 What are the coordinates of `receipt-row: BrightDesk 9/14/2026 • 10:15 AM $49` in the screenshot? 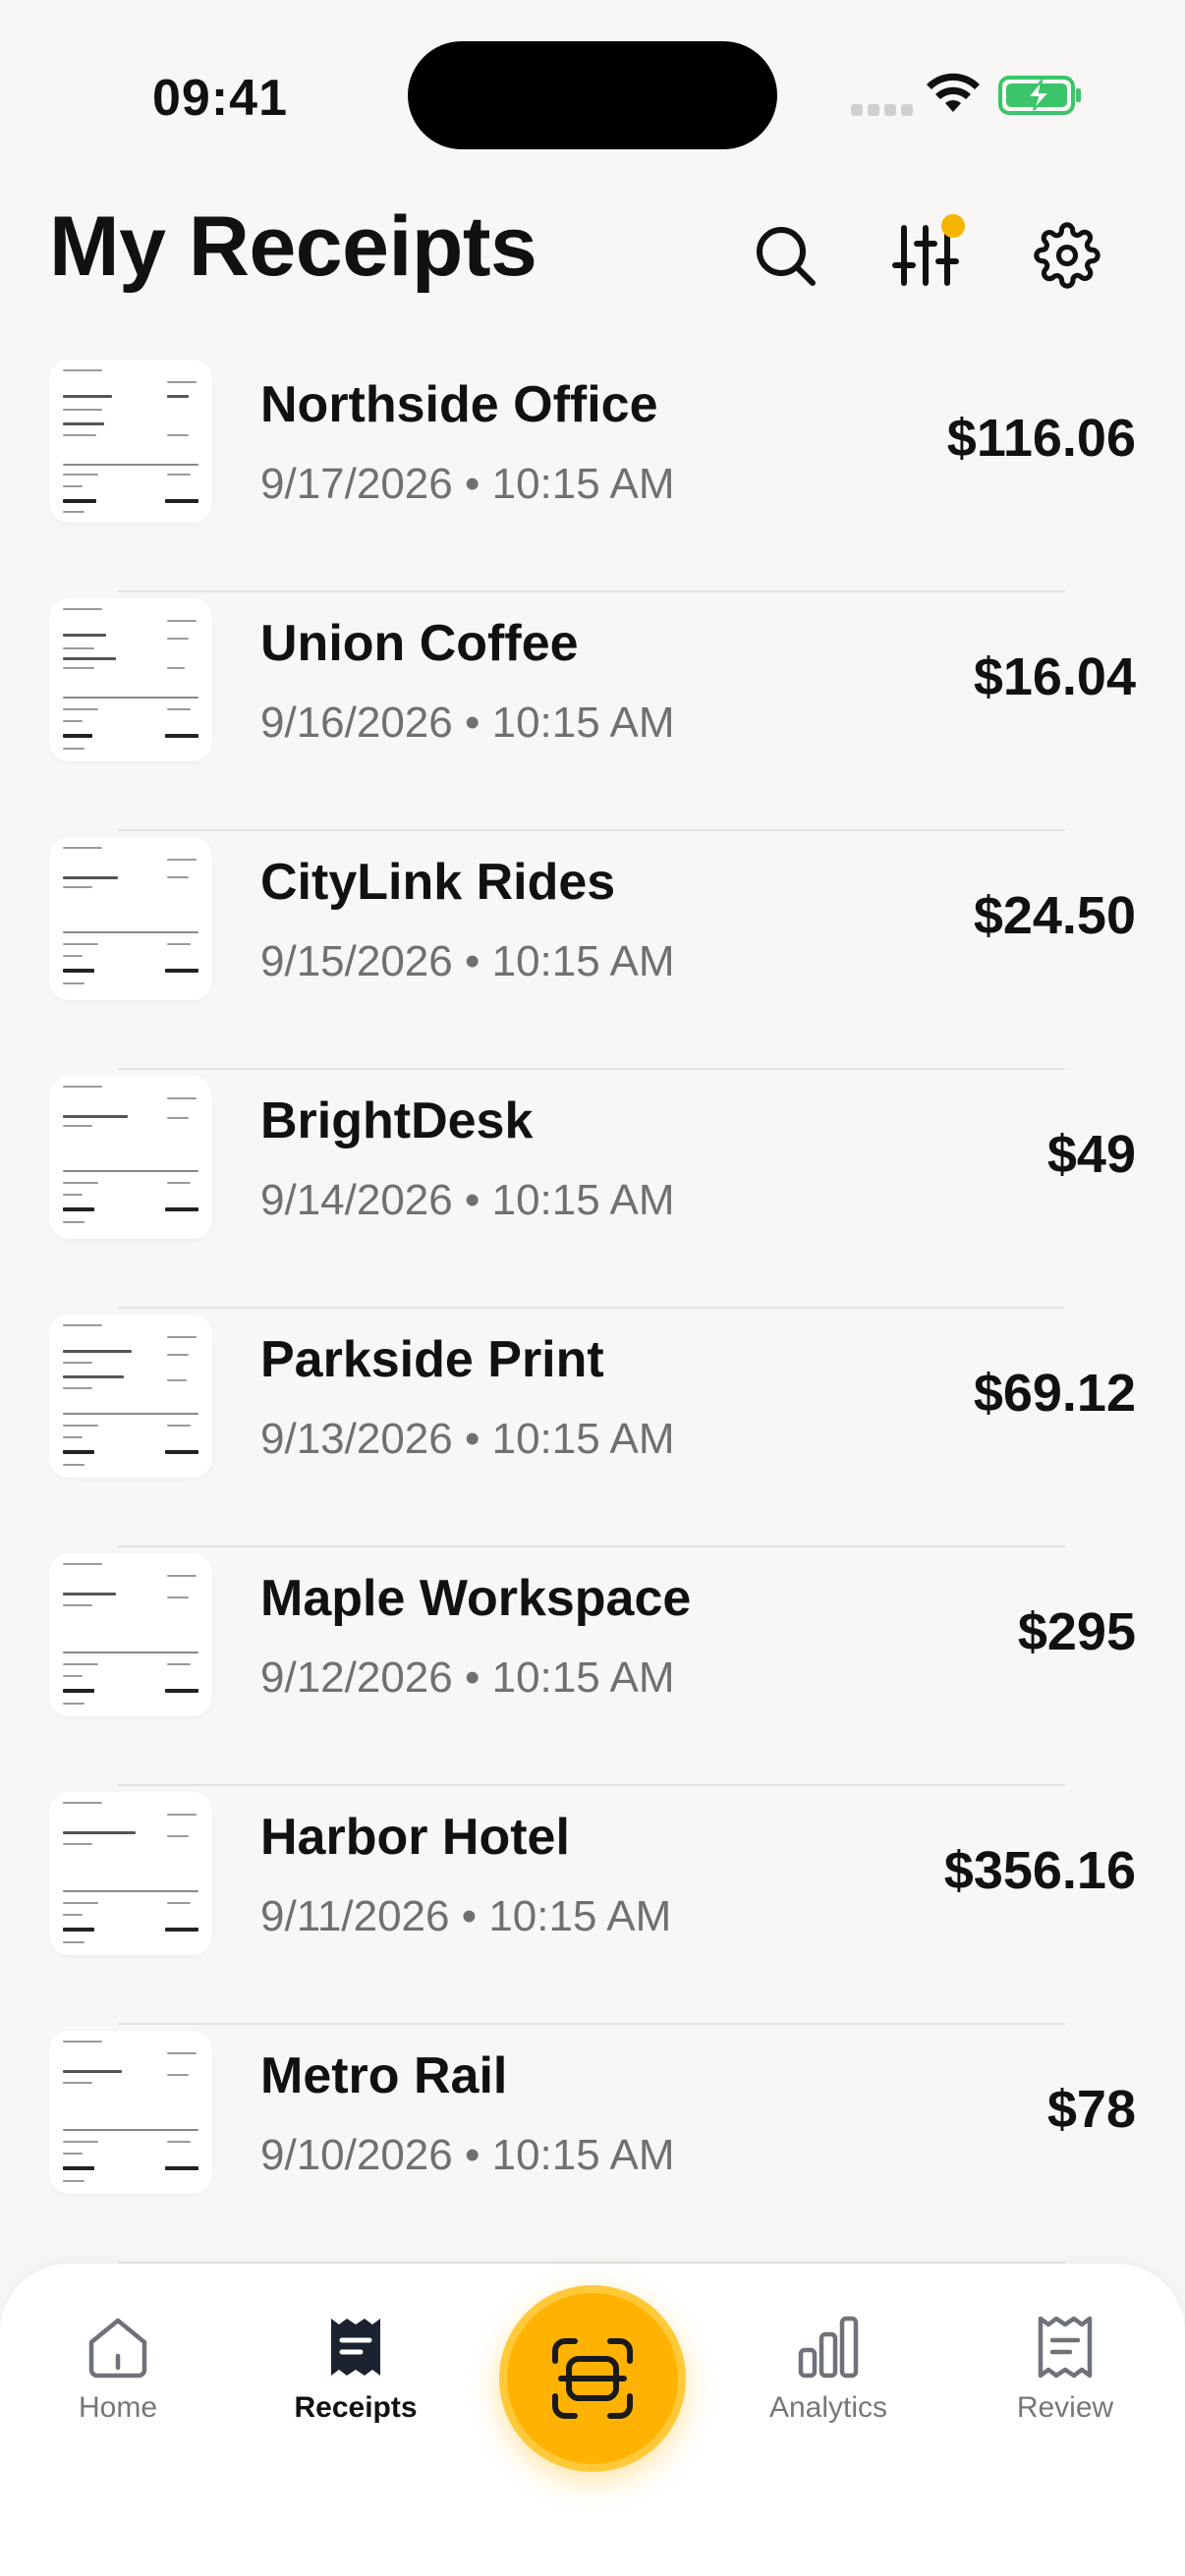 It's located at (592, 1189).